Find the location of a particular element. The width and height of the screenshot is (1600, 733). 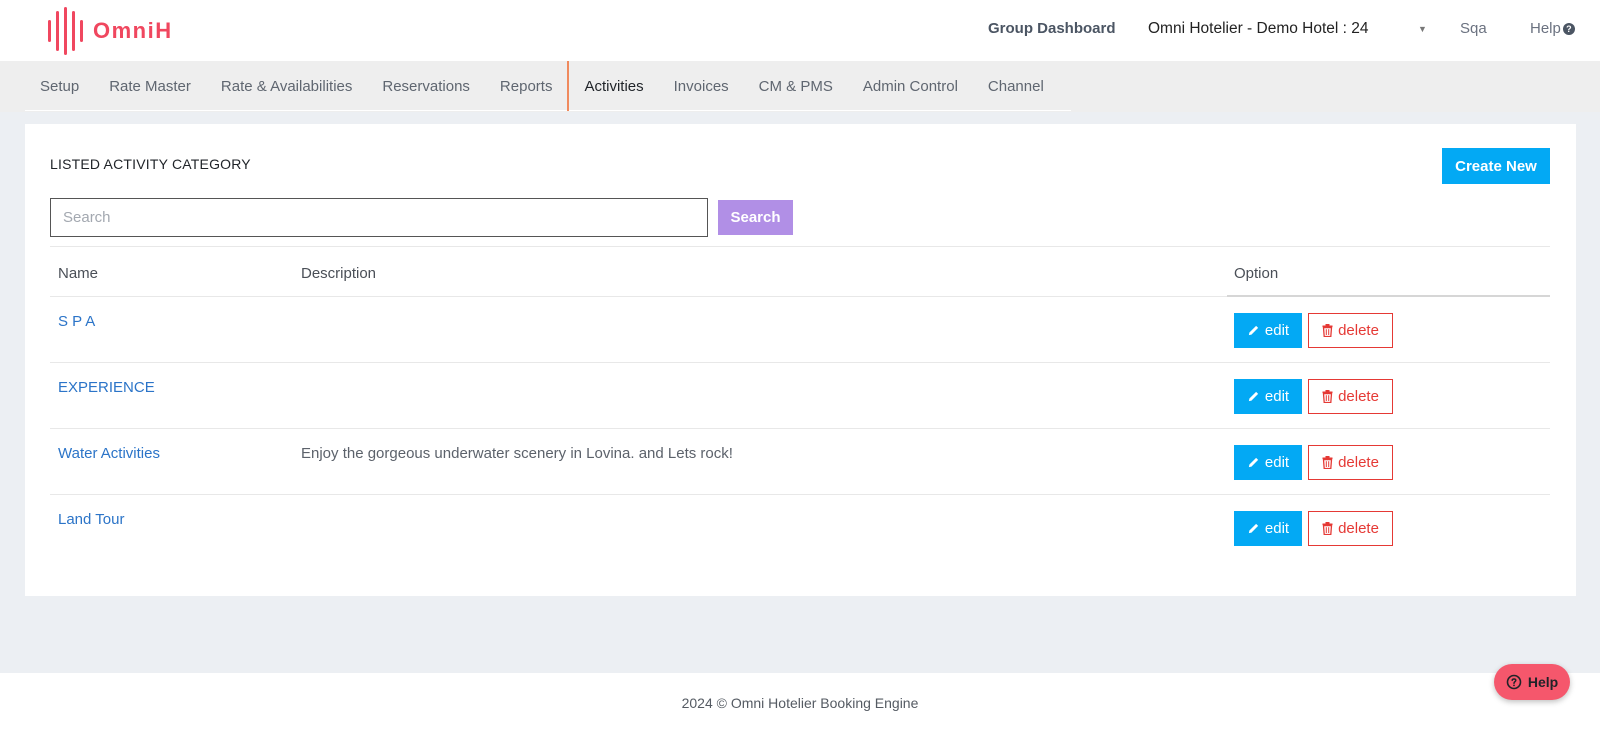

page-title: LISTED ACTIVITY CATEGORY is located at coordinates (150, 164).